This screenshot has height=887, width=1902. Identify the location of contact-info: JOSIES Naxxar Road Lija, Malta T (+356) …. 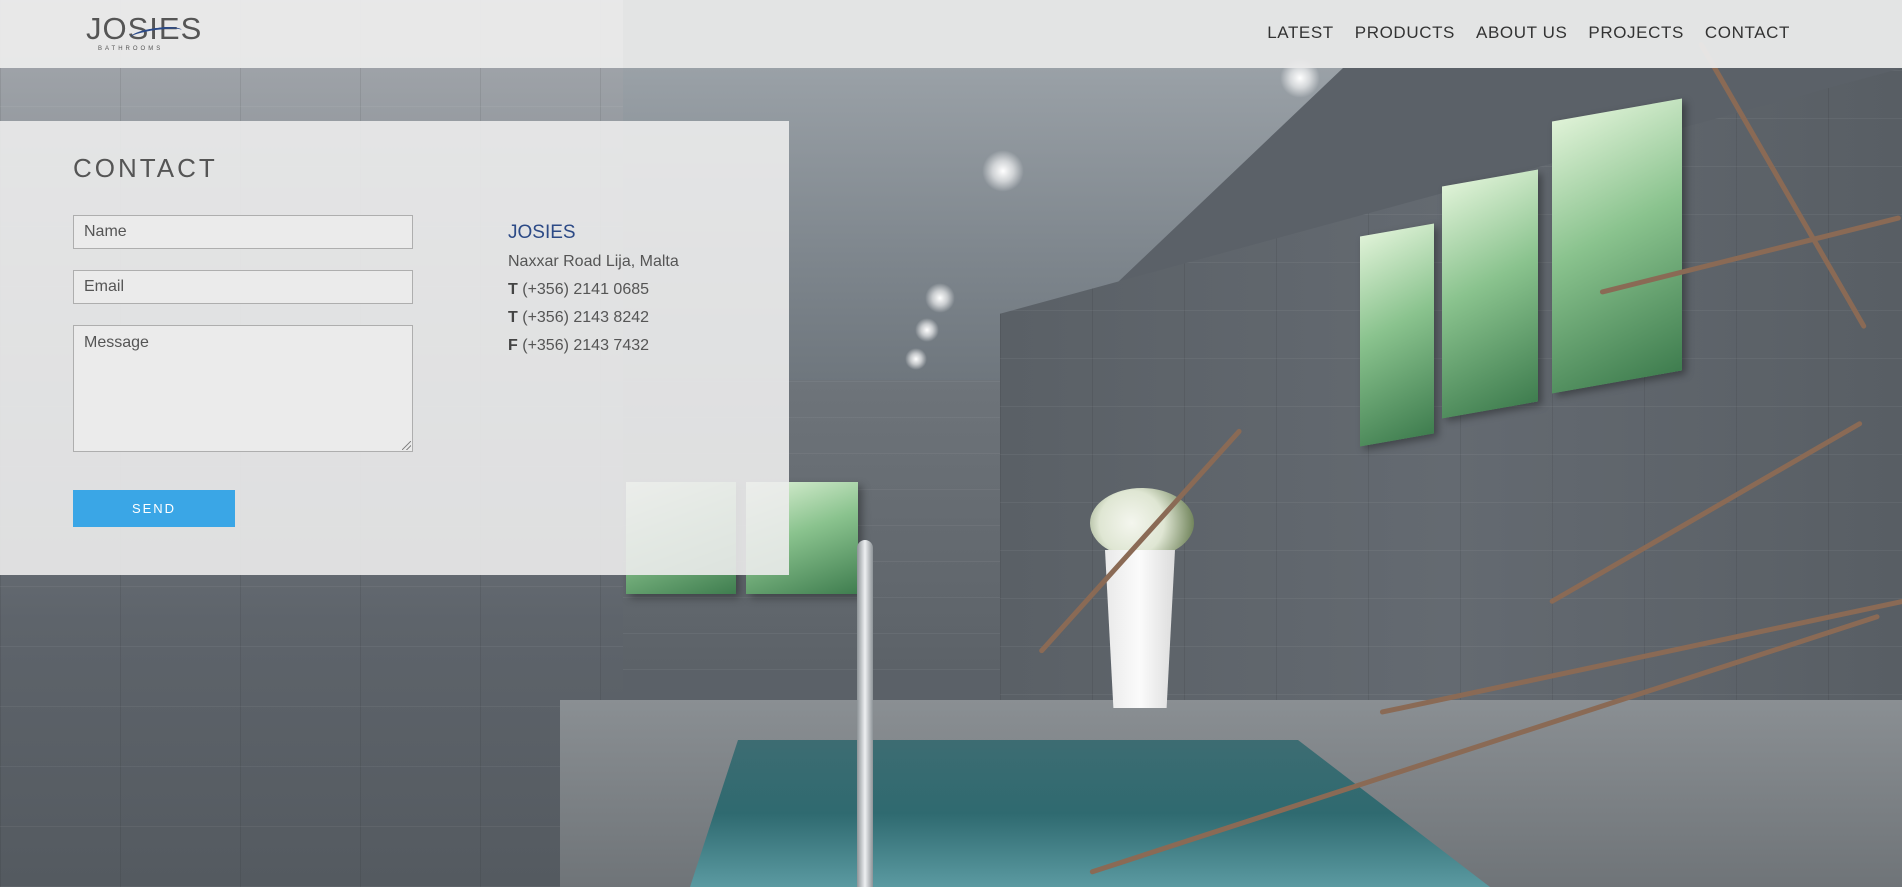
(593, 291).